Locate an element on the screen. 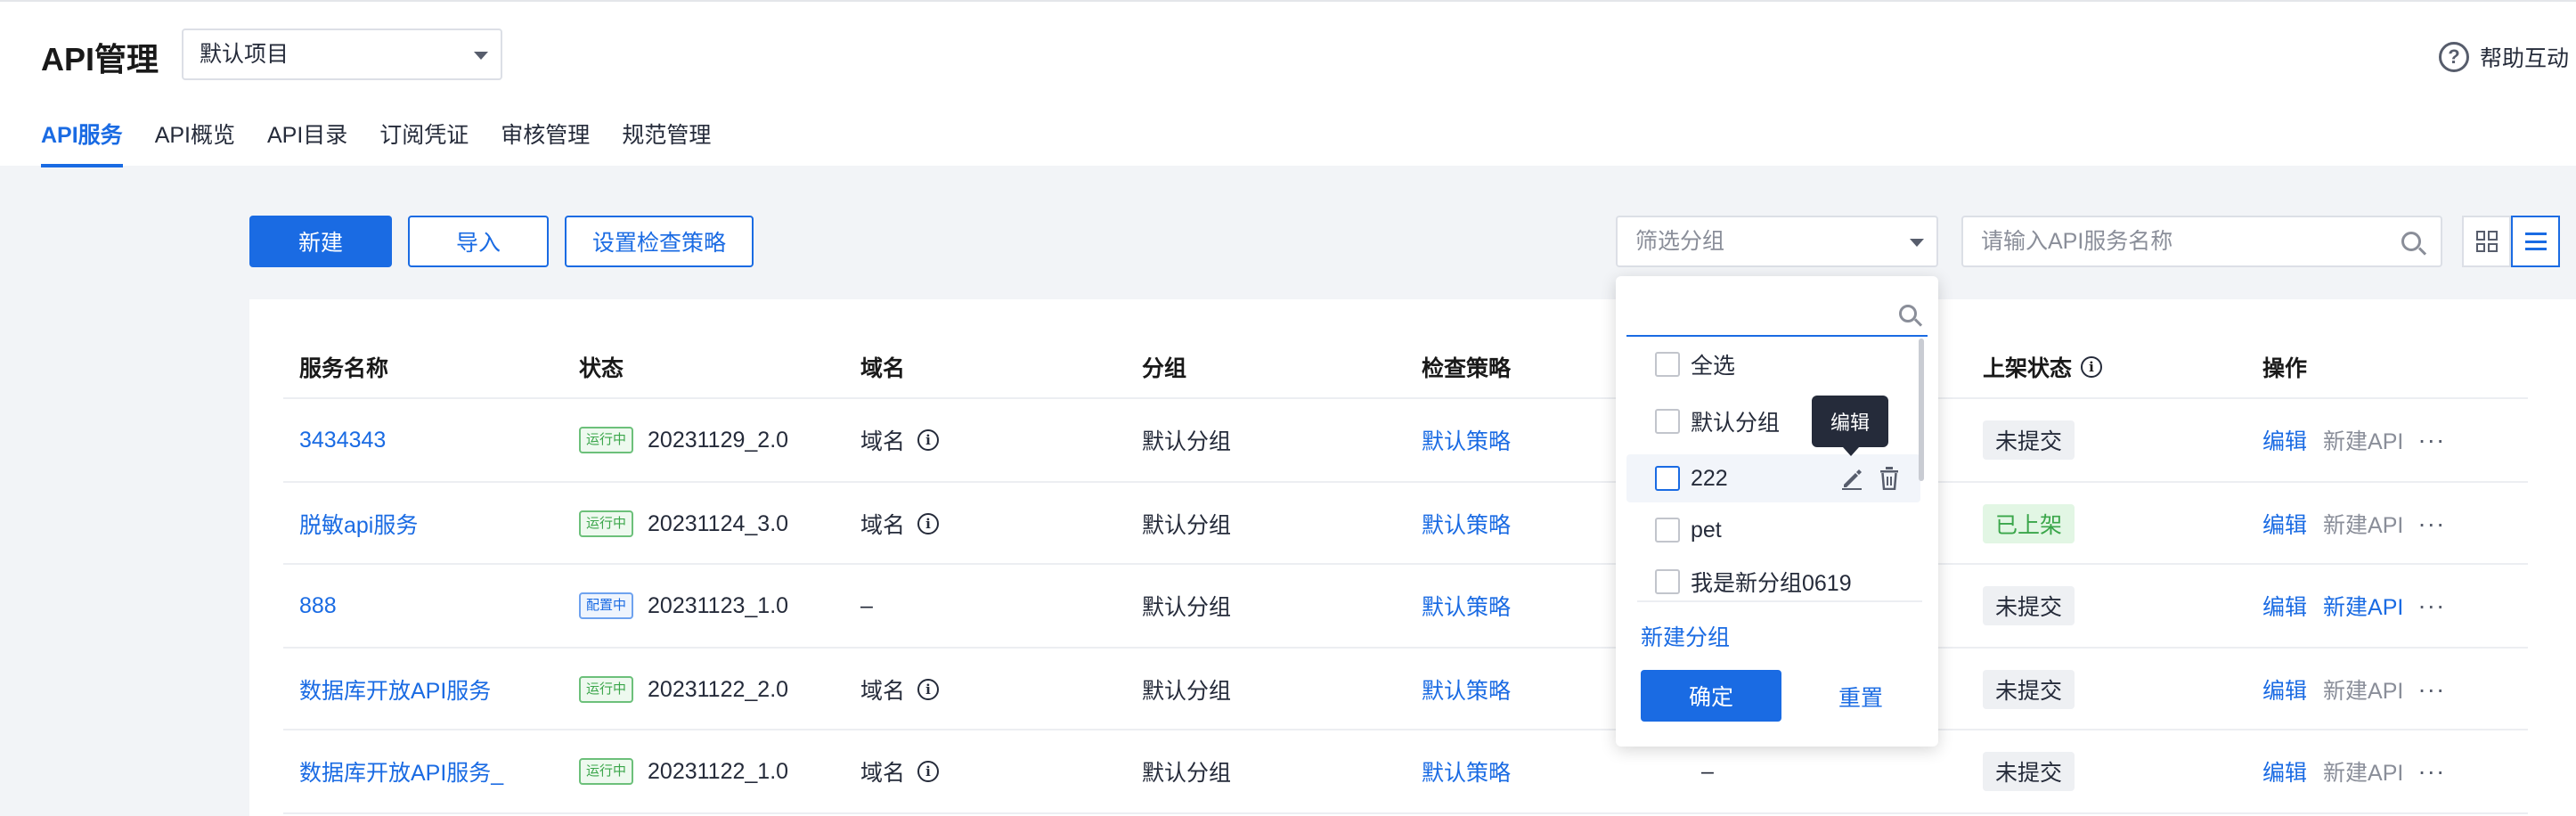 The height and width of the screenshot is (816, 2576). group-search-field is located at coordinates (1777, 313).